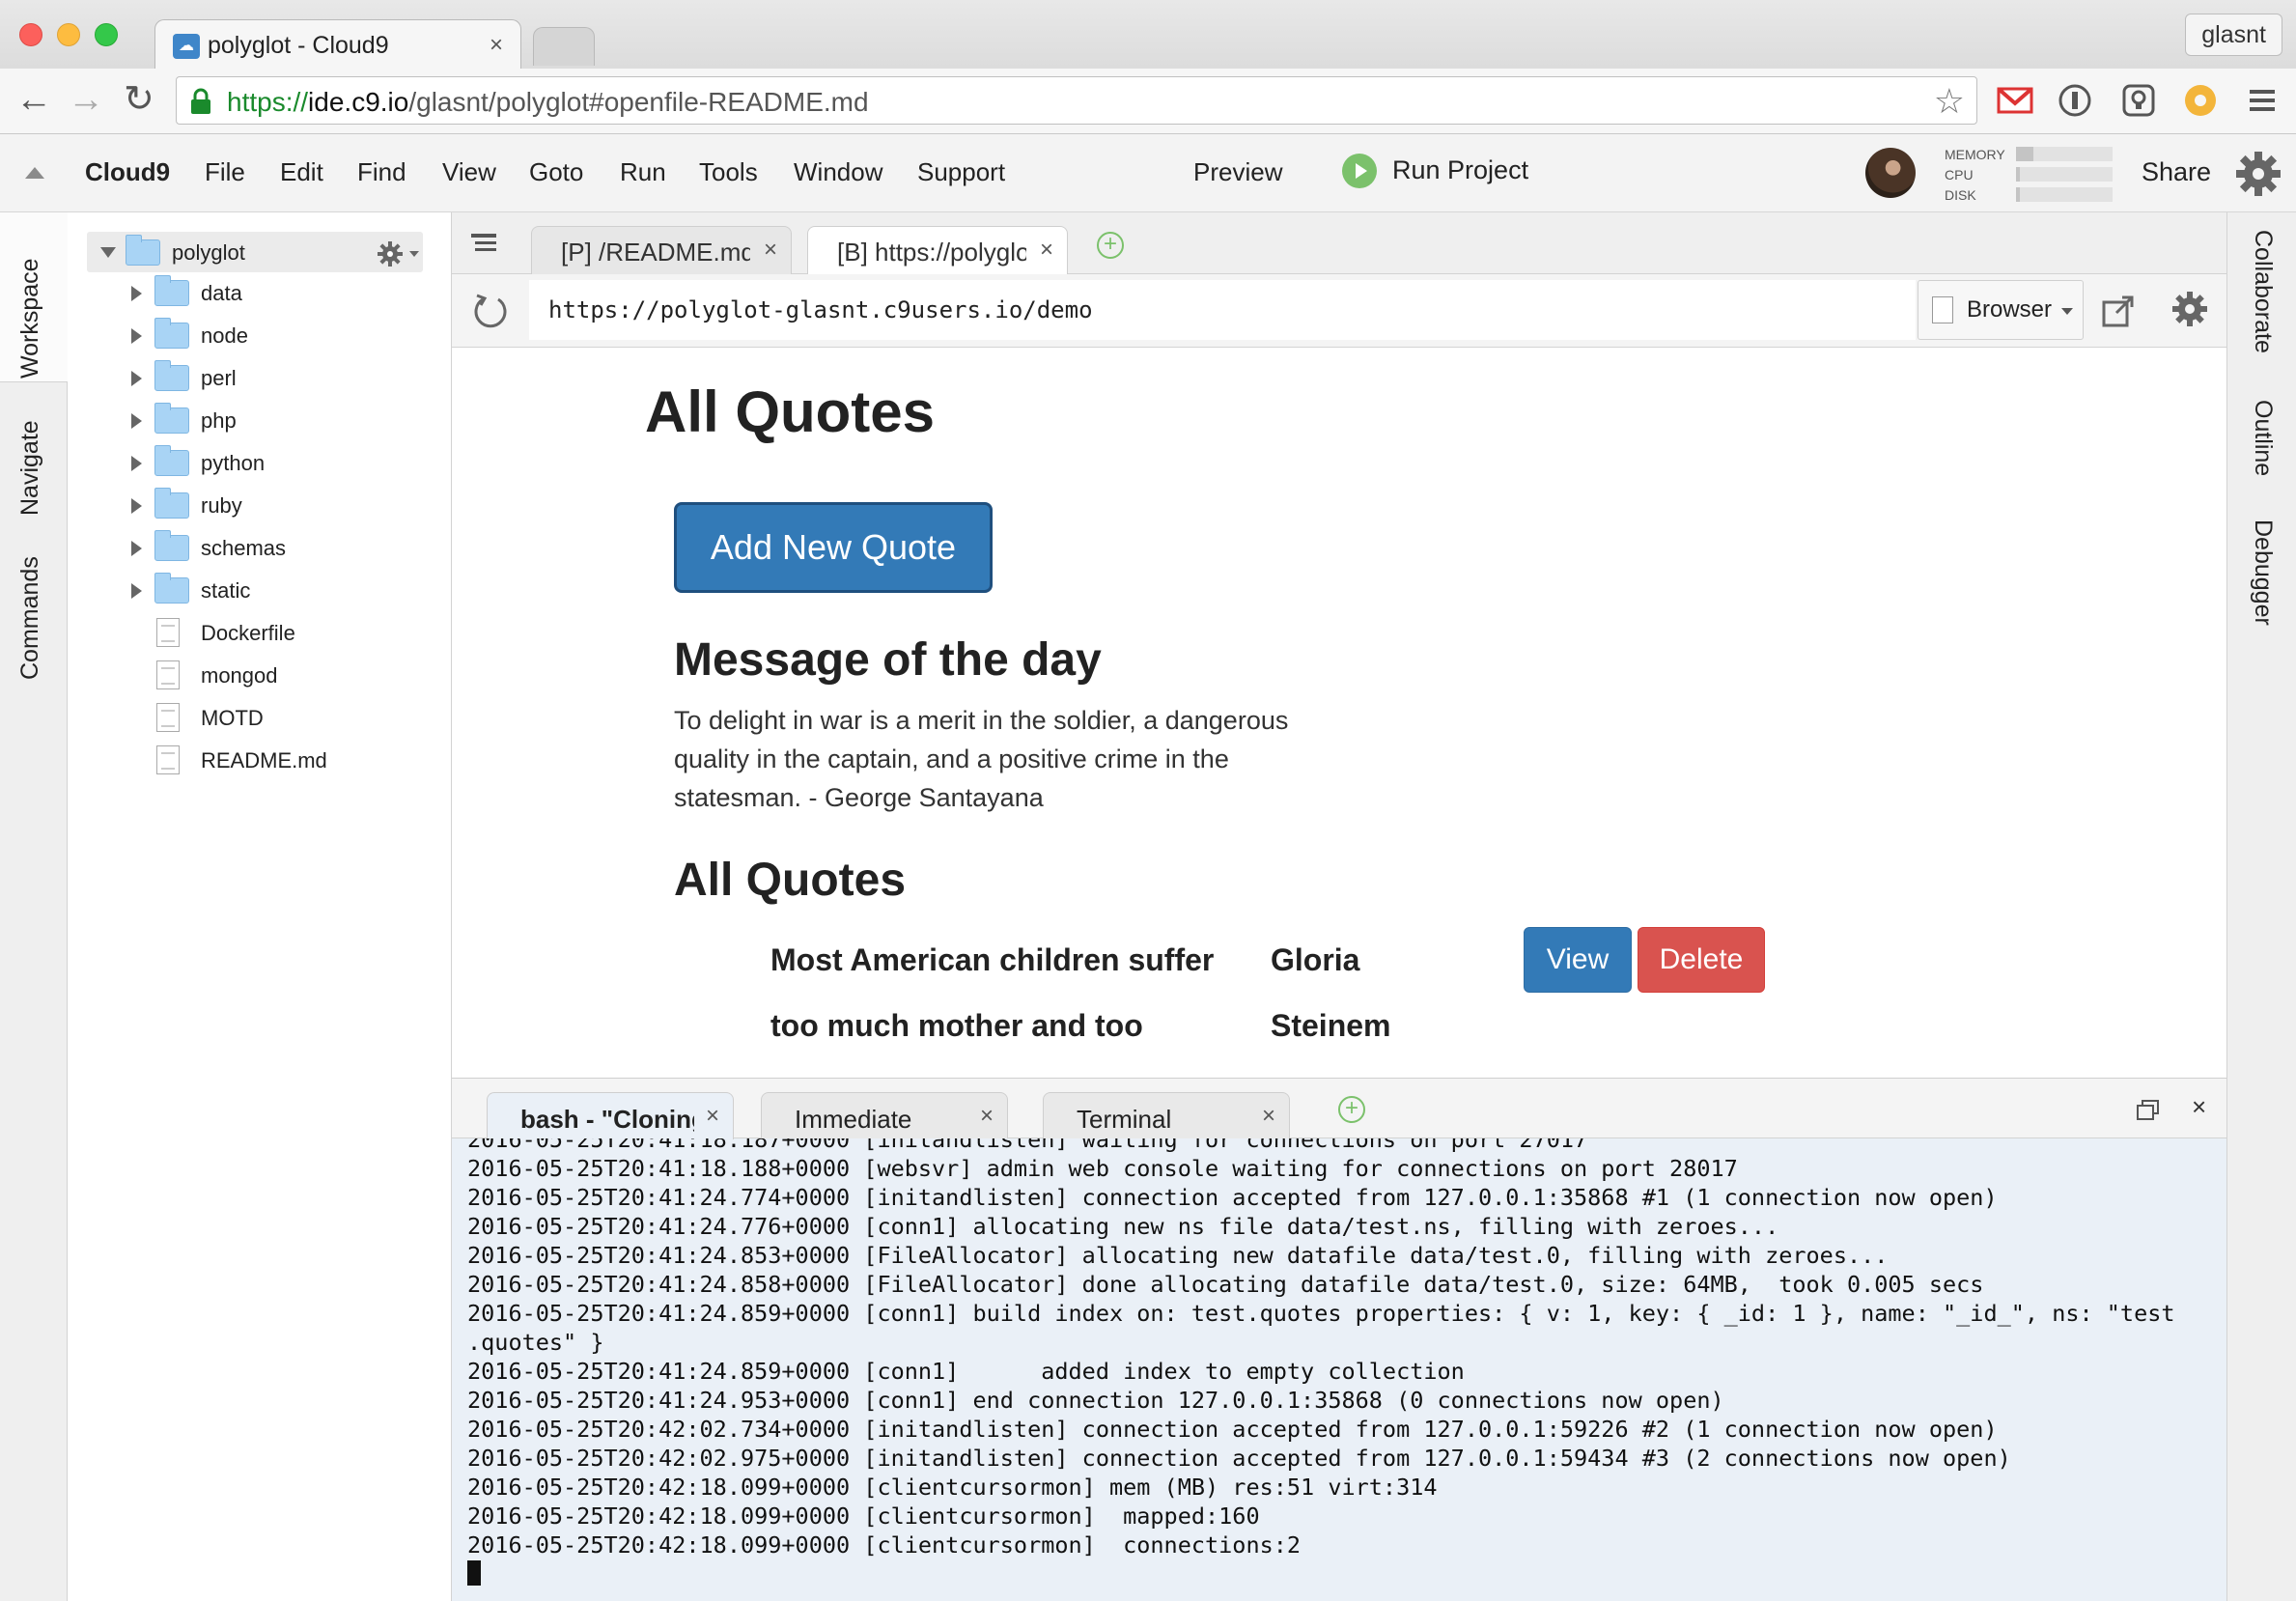 This screenshot has height=1601, width=2296. What do you see at coordinates (564, 46) in the screenshot?
I see `new-browser-tab-button` at bounding box center [564, 46].